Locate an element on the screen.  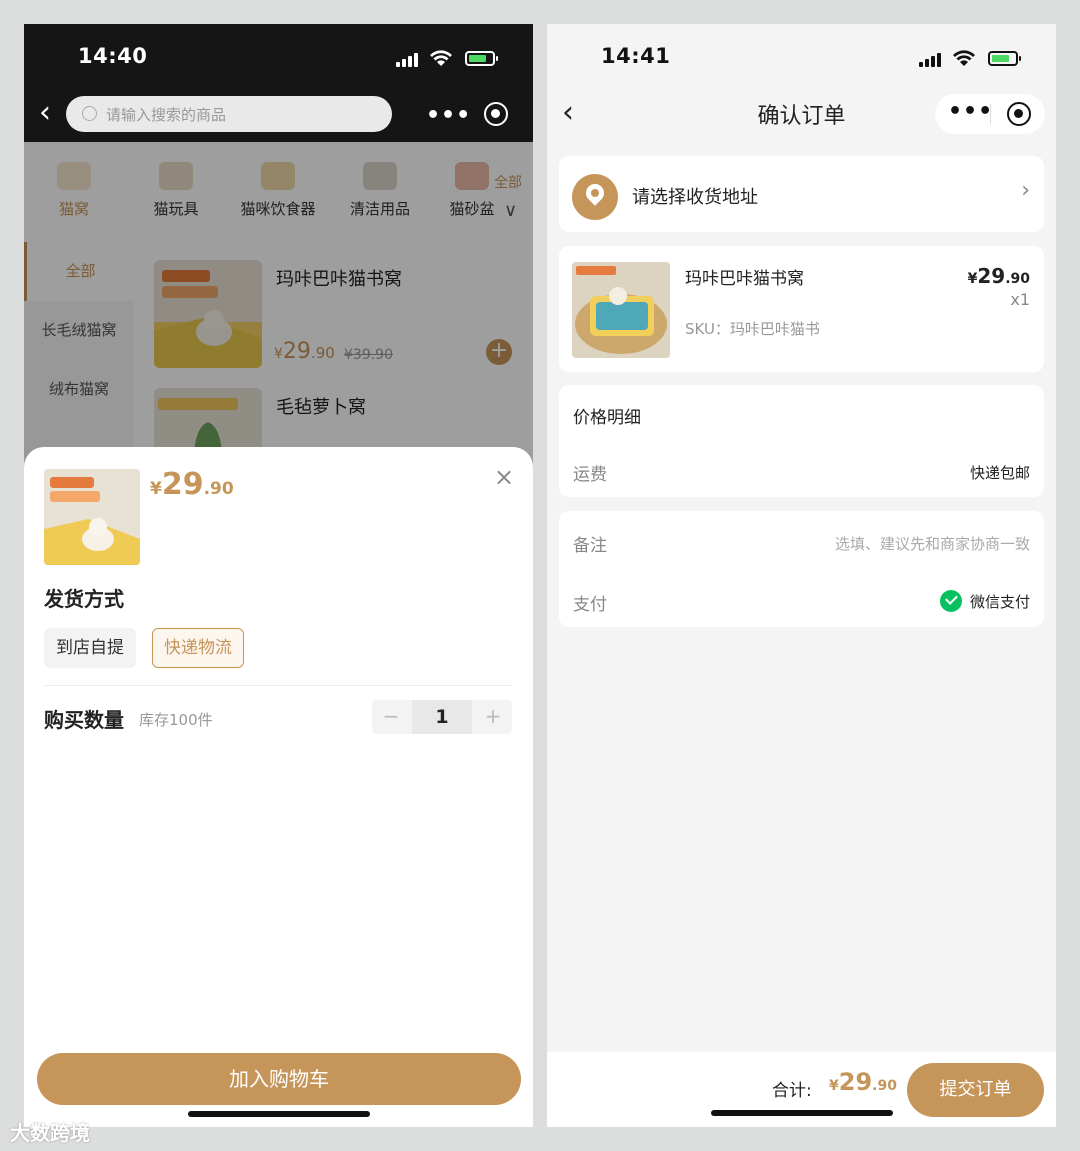
order-footer: 合计: ¥29.90 提交订单 is located at coordinates (801, 1089).